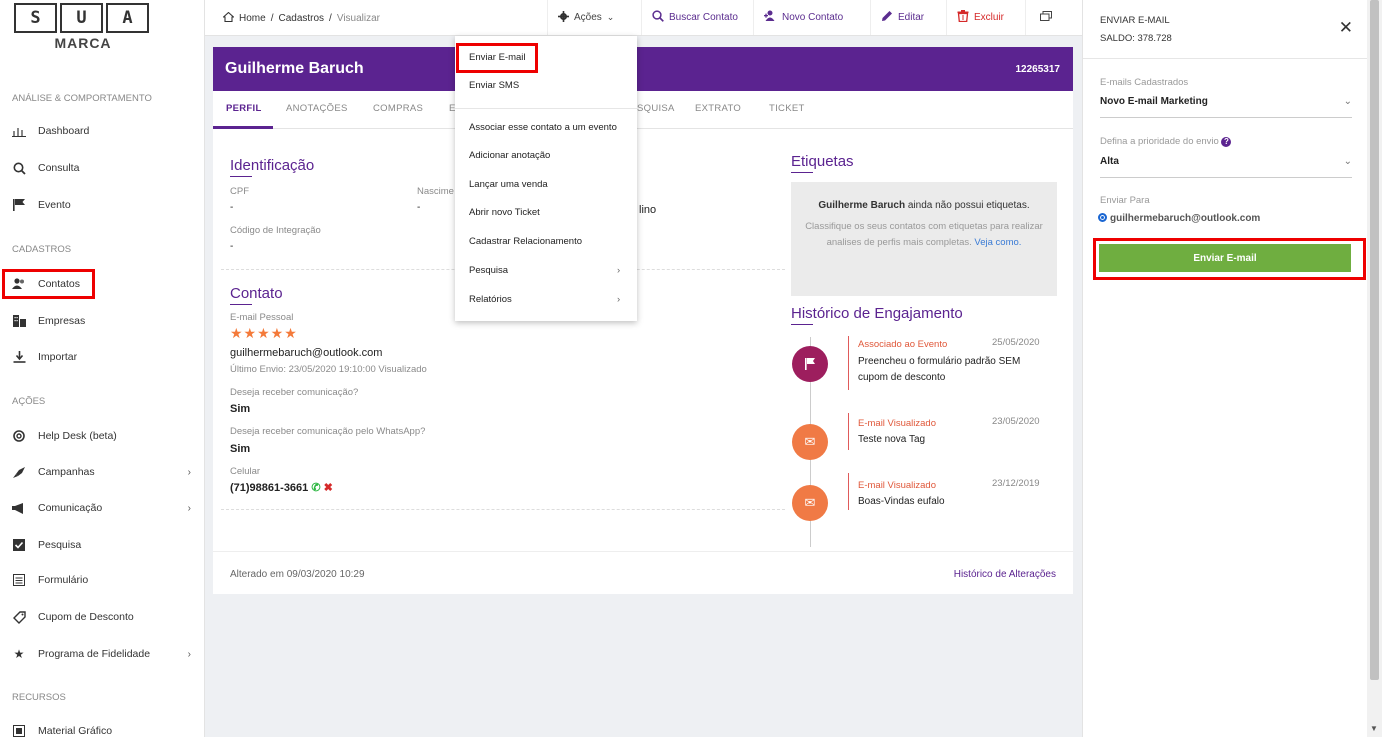 The image size is (1382, 737). I want to click on event-text: Teste nova Tag, so click(892, 439).